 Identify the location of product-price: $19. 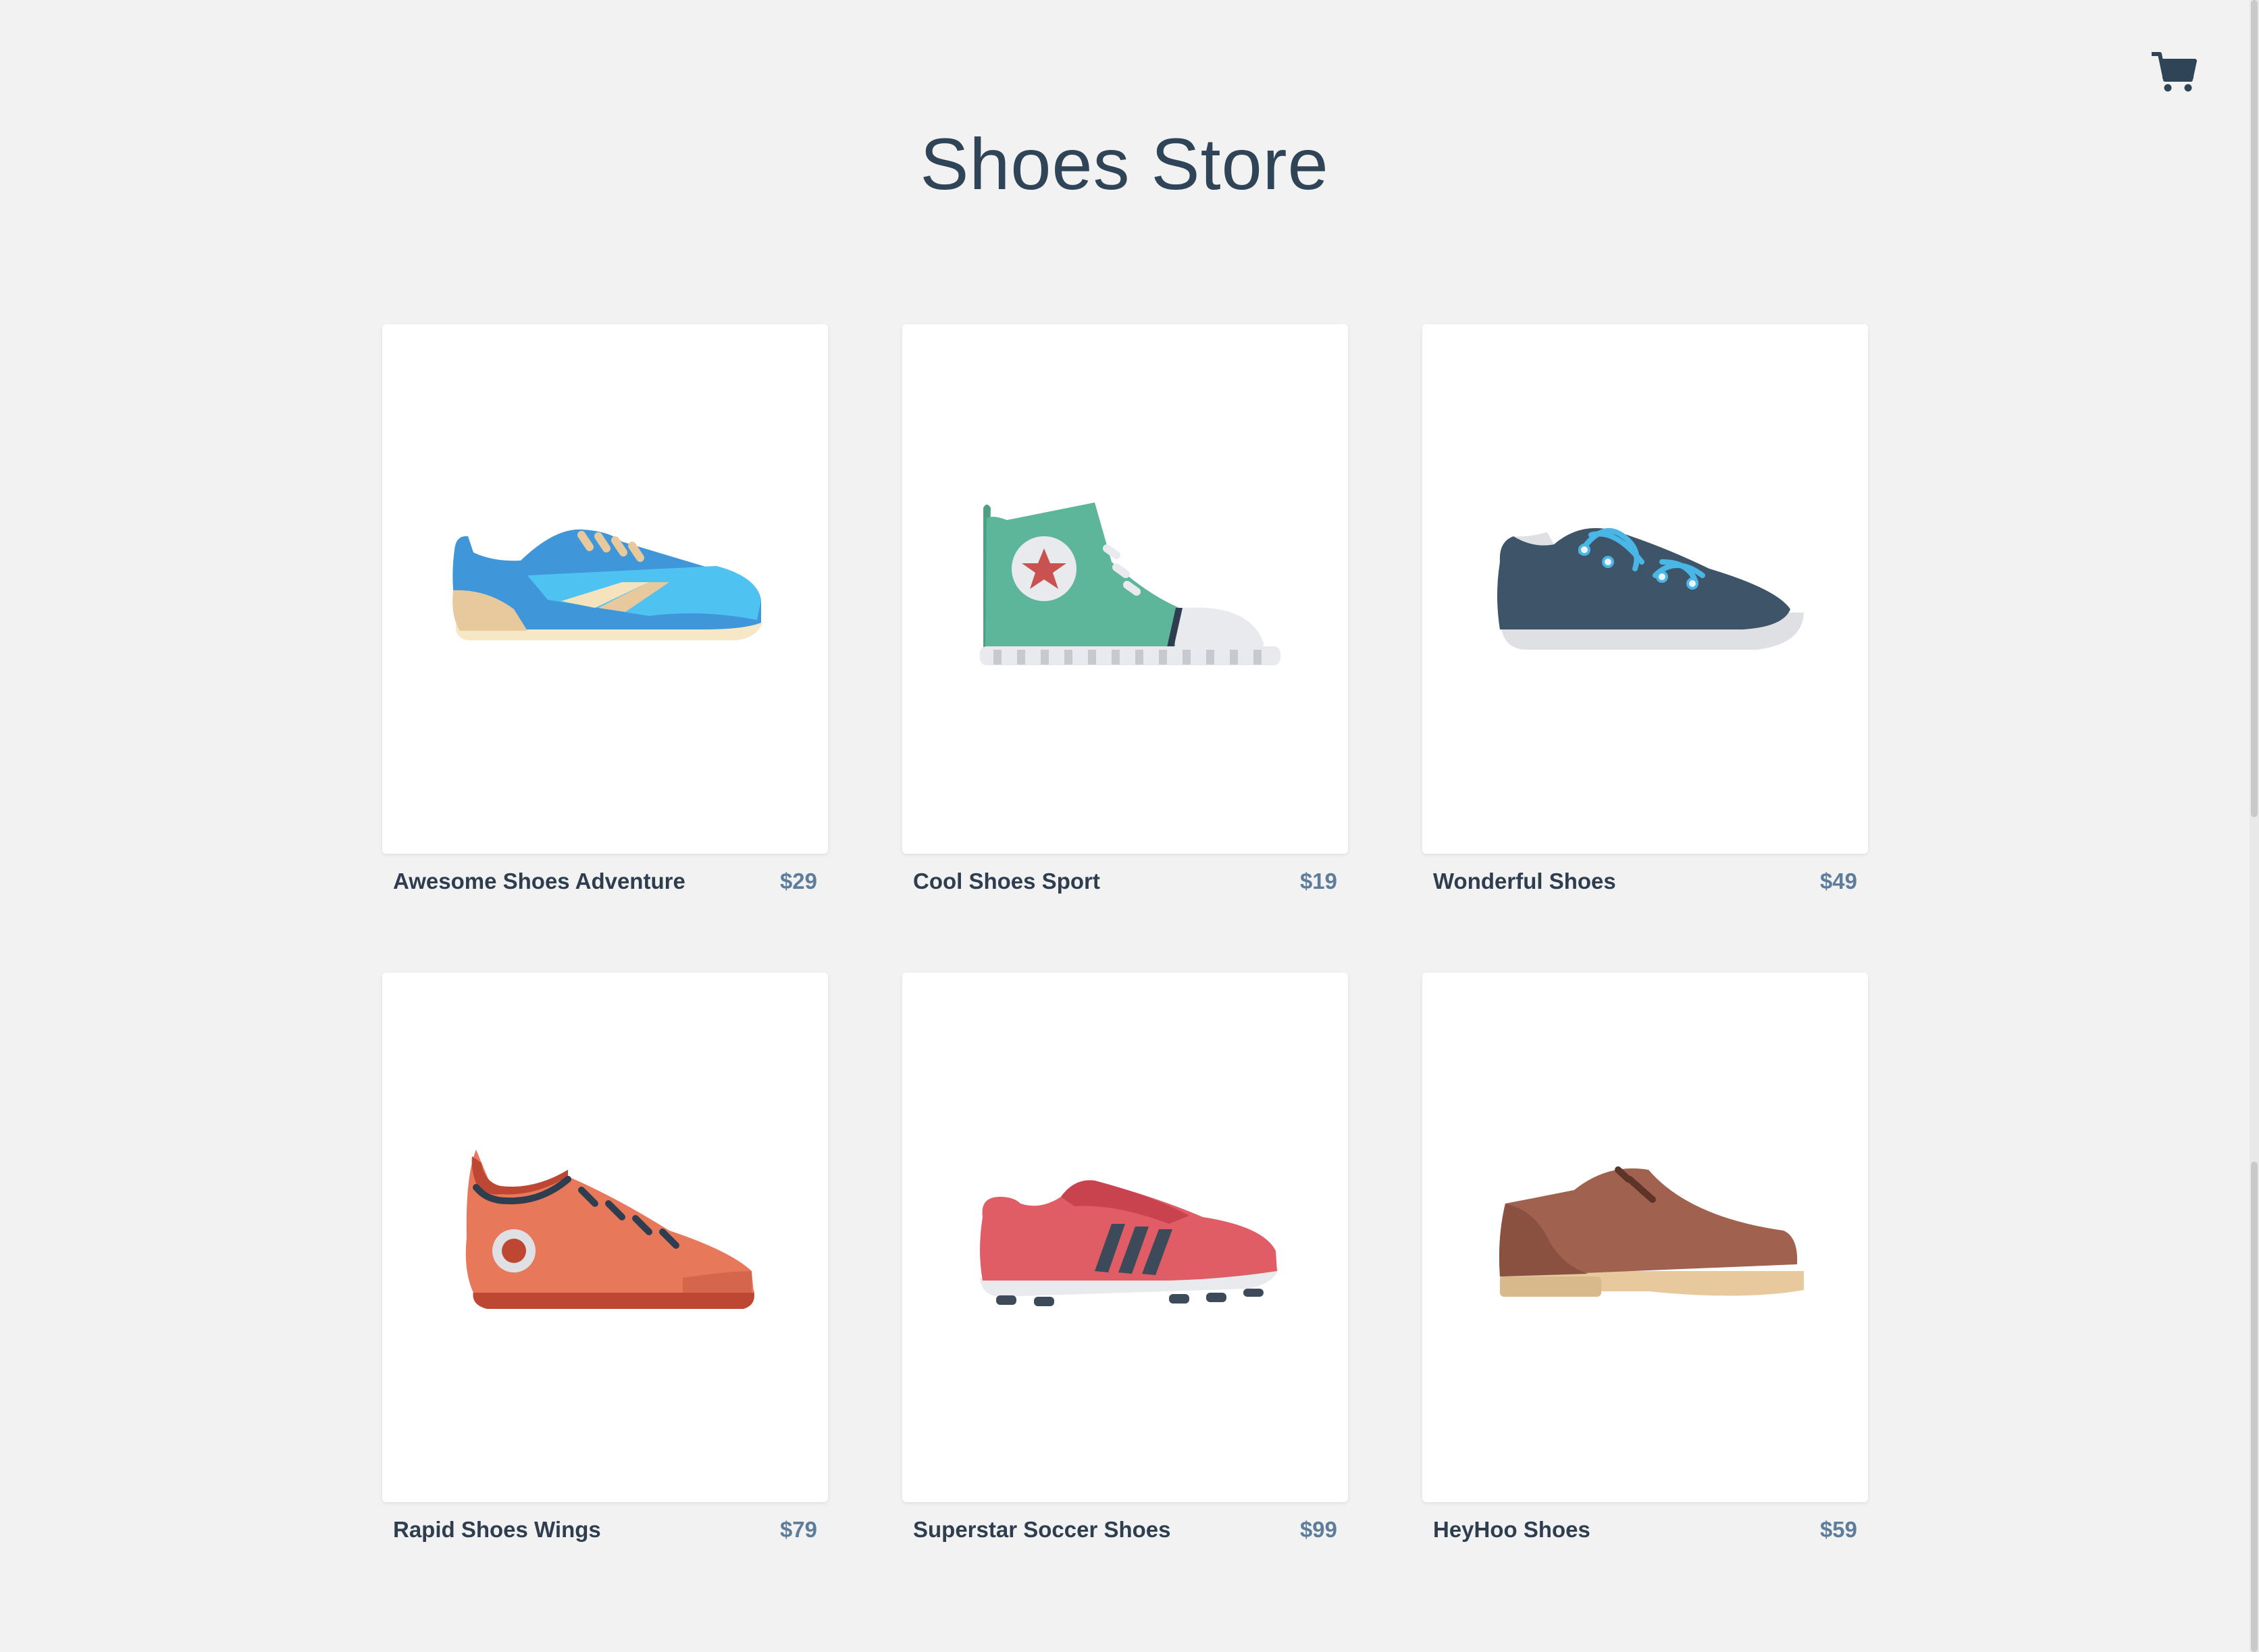
(1318, 882).